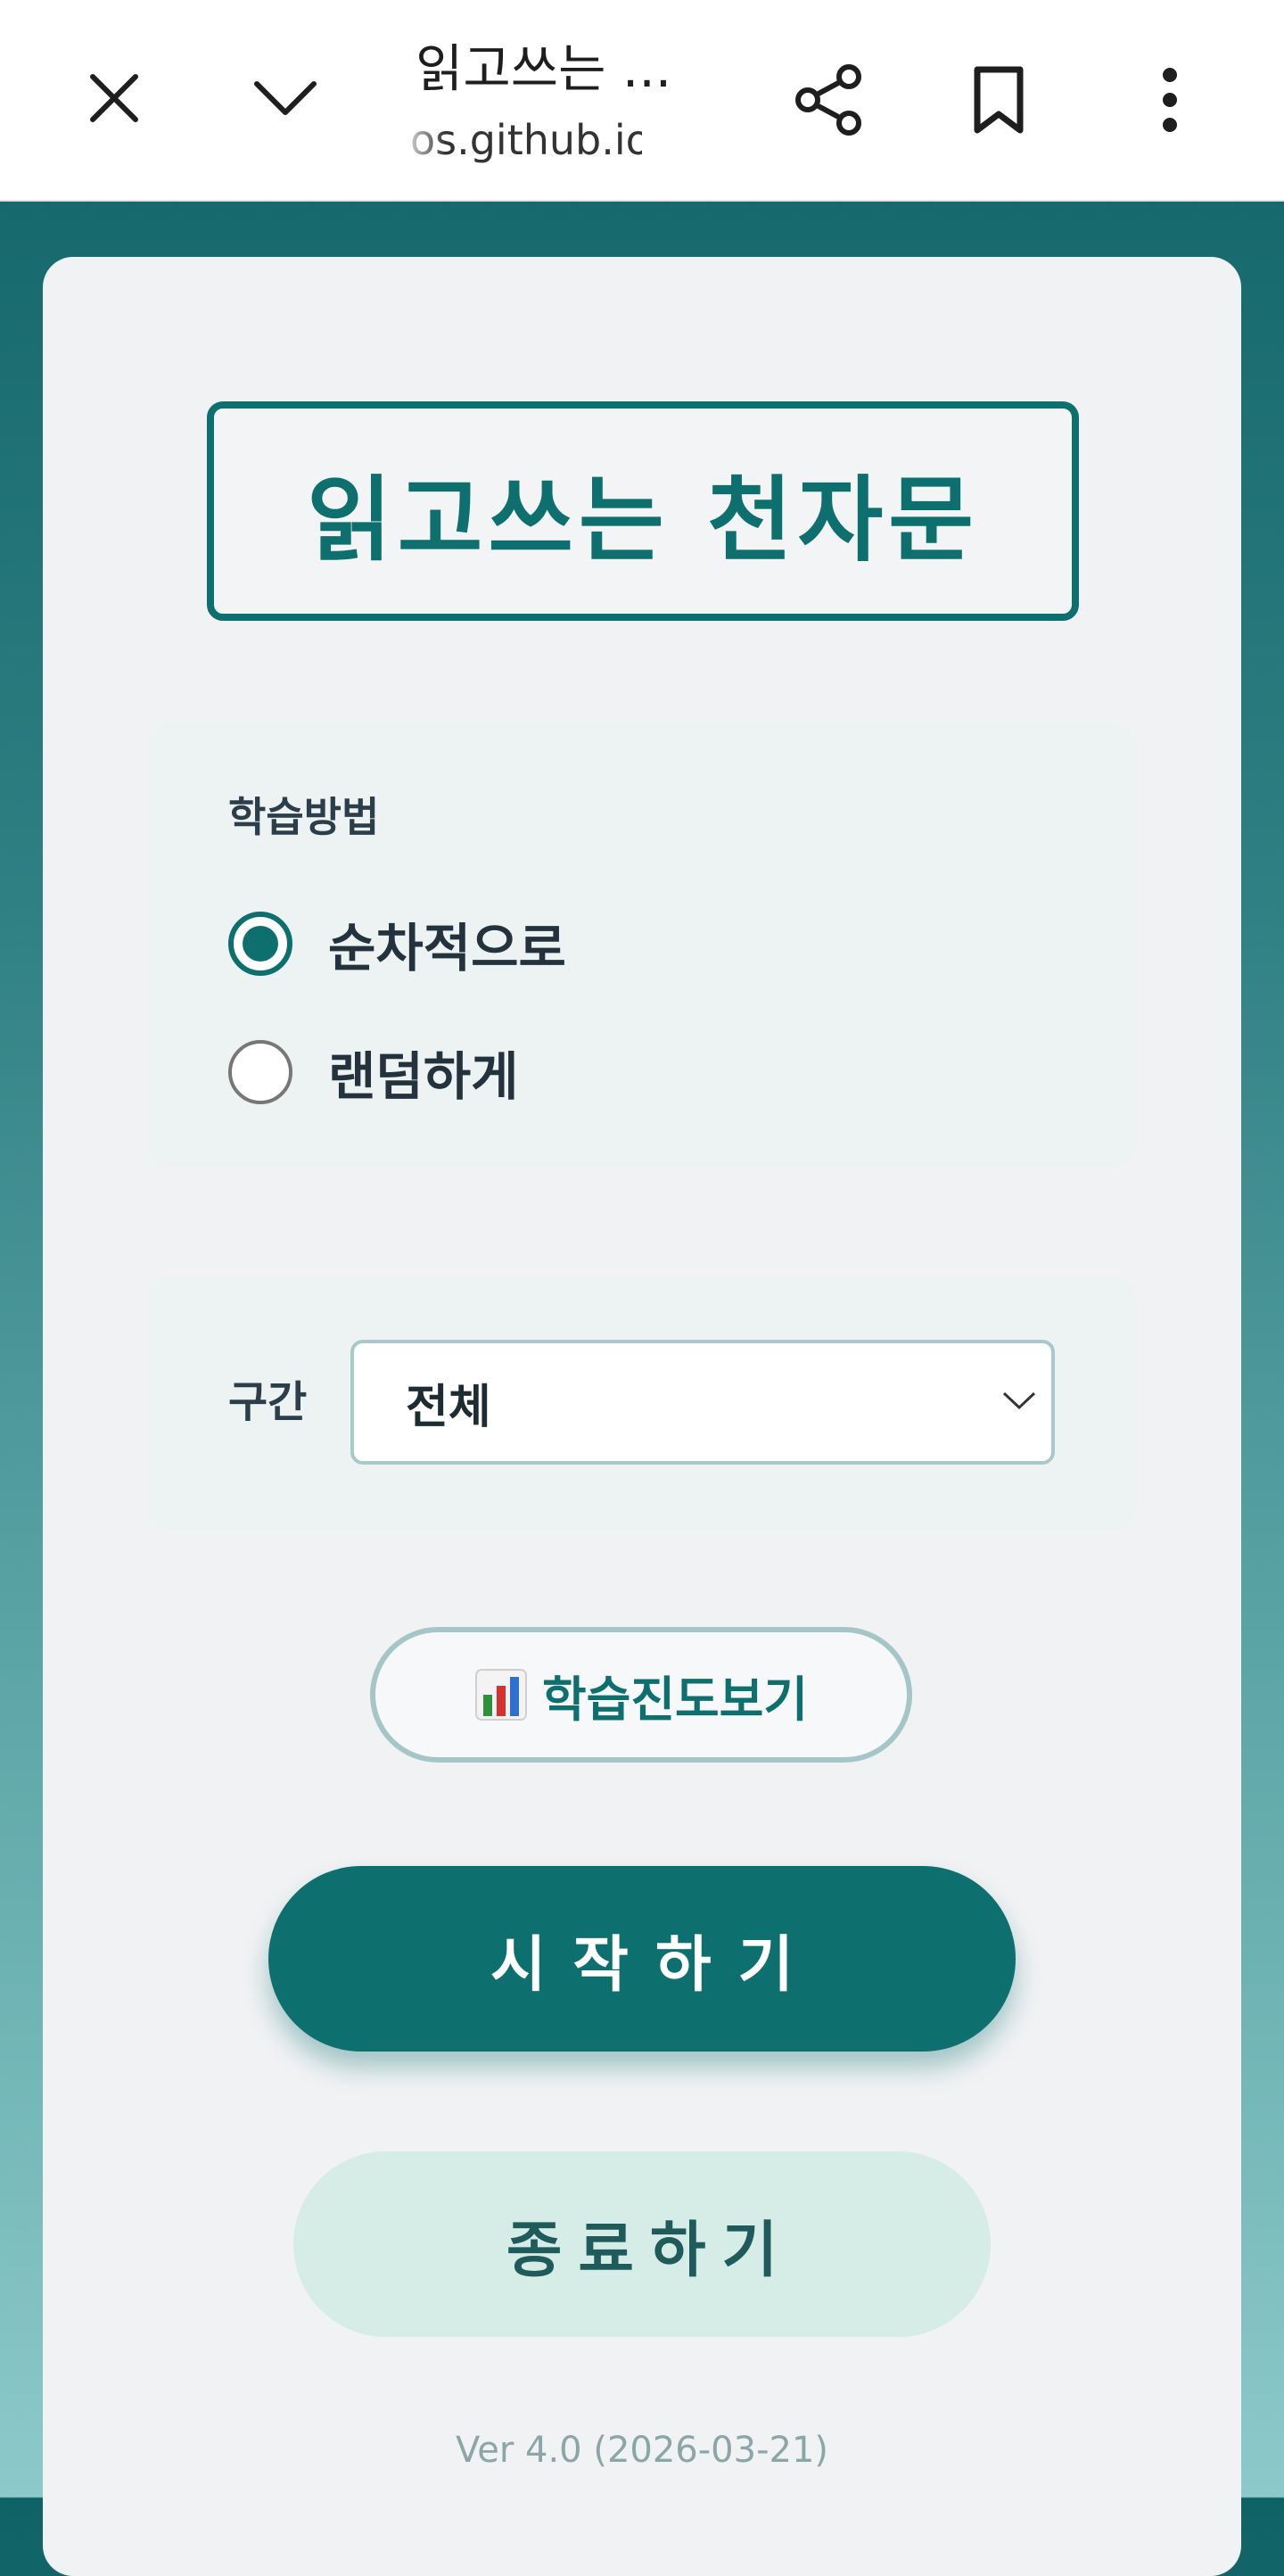 The width and height of the screenshot is (1284, 2576). What do you see at coordinates (526, 140) in the screenshot?
I see `page-url: os.github.io` at bounding box center [526, 140].